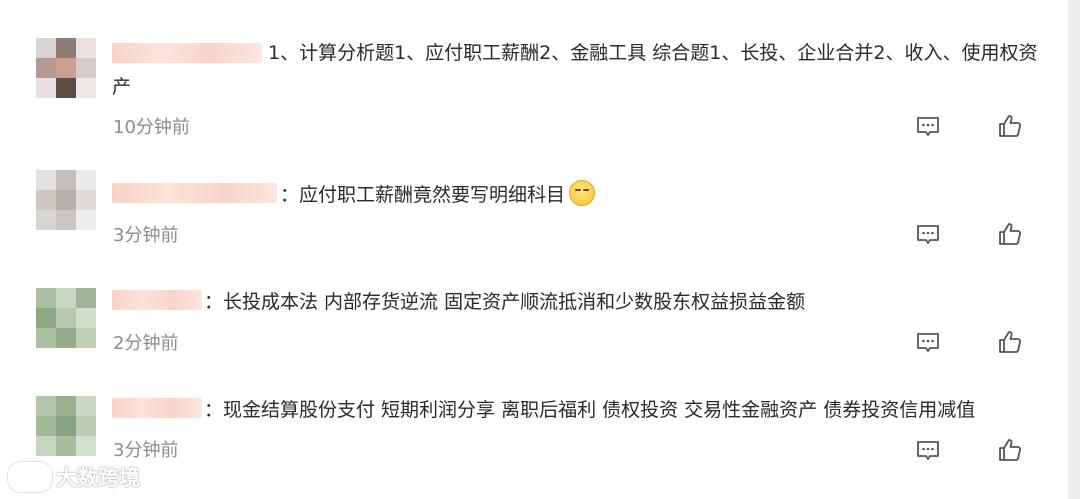  Describe the element at coordinates (151, 127) in the screenshot. I see `comment-time: 10分钟前` at that location.